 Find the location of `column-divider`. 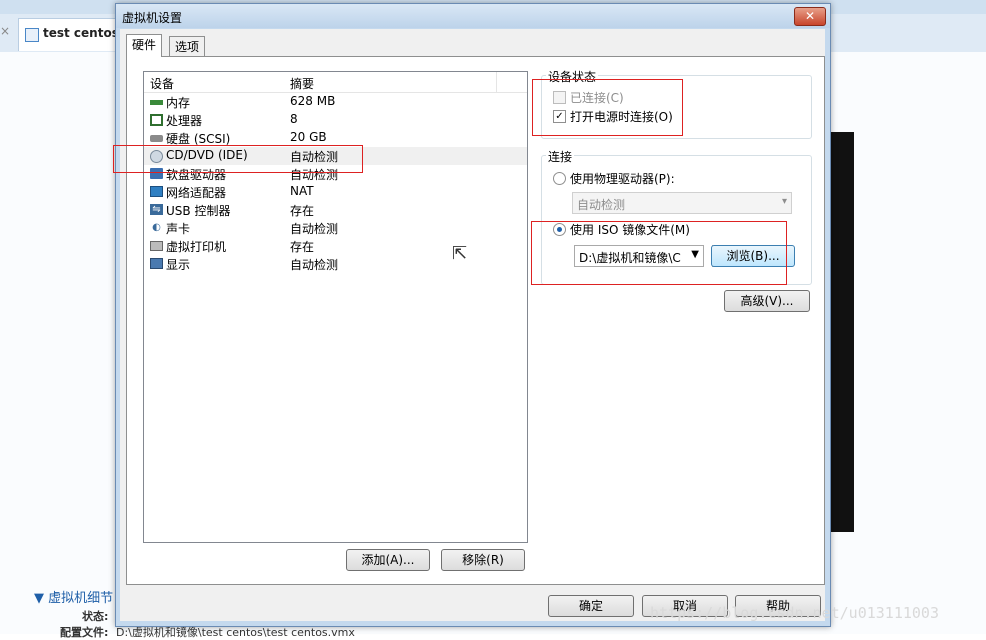

column-divider is located at coordinates (496, 82).